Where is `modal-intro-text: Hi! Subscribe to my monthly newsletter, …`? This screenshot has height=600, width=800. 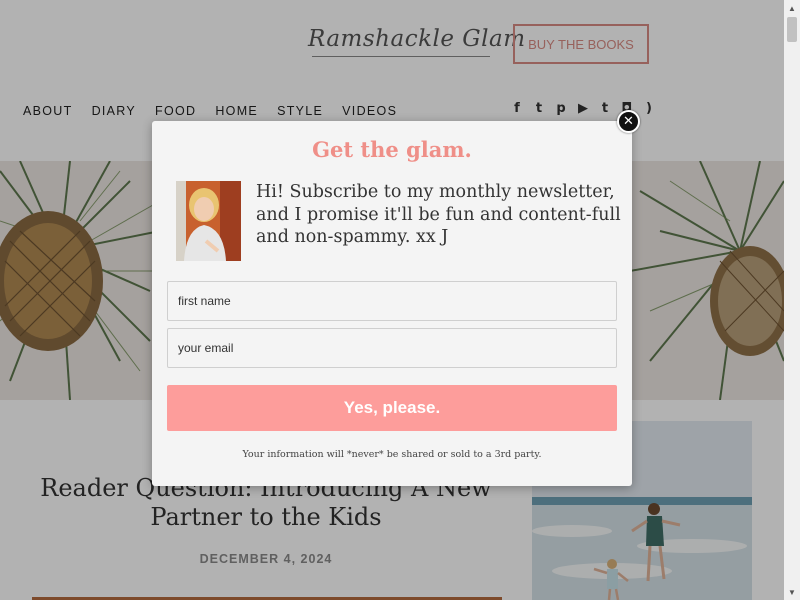 modal-intro-text: Hi! Subscribe to my monthly newsletter, … is located at coordinates (438, 214).